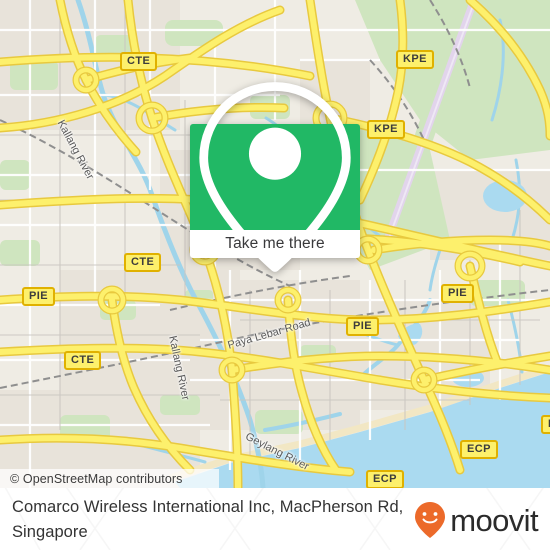 This screenshot has width=550, height=550. I want to click on moovit-pin-icon, so click(430, 520).